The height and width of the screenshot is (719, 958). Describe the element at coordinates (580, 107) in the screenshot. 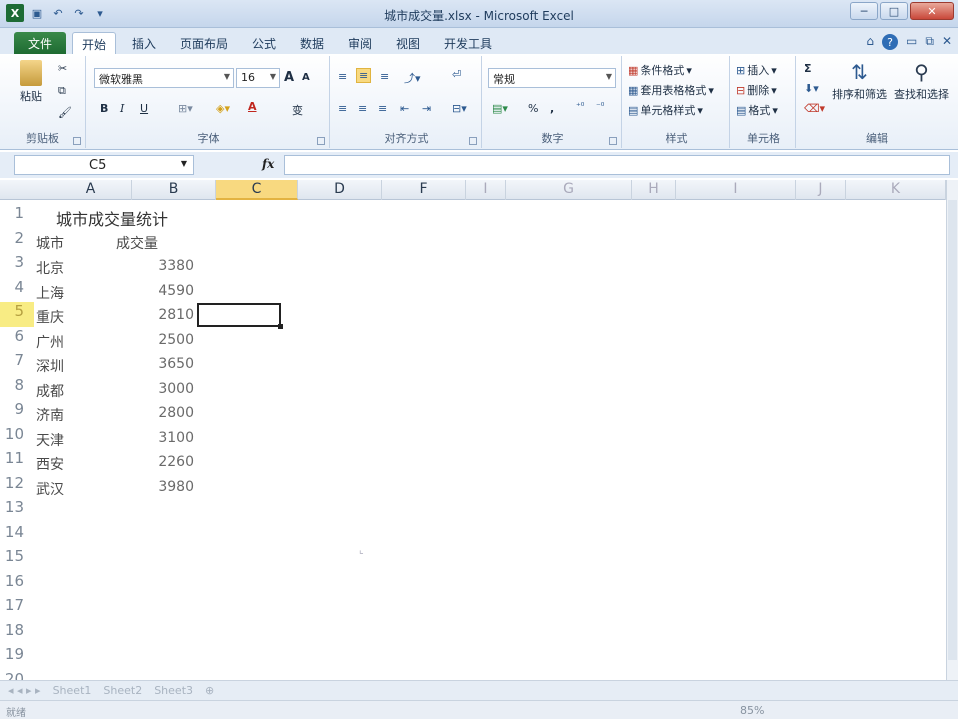

I see `increase-decimal-icon: ⁺⁰` at that location.